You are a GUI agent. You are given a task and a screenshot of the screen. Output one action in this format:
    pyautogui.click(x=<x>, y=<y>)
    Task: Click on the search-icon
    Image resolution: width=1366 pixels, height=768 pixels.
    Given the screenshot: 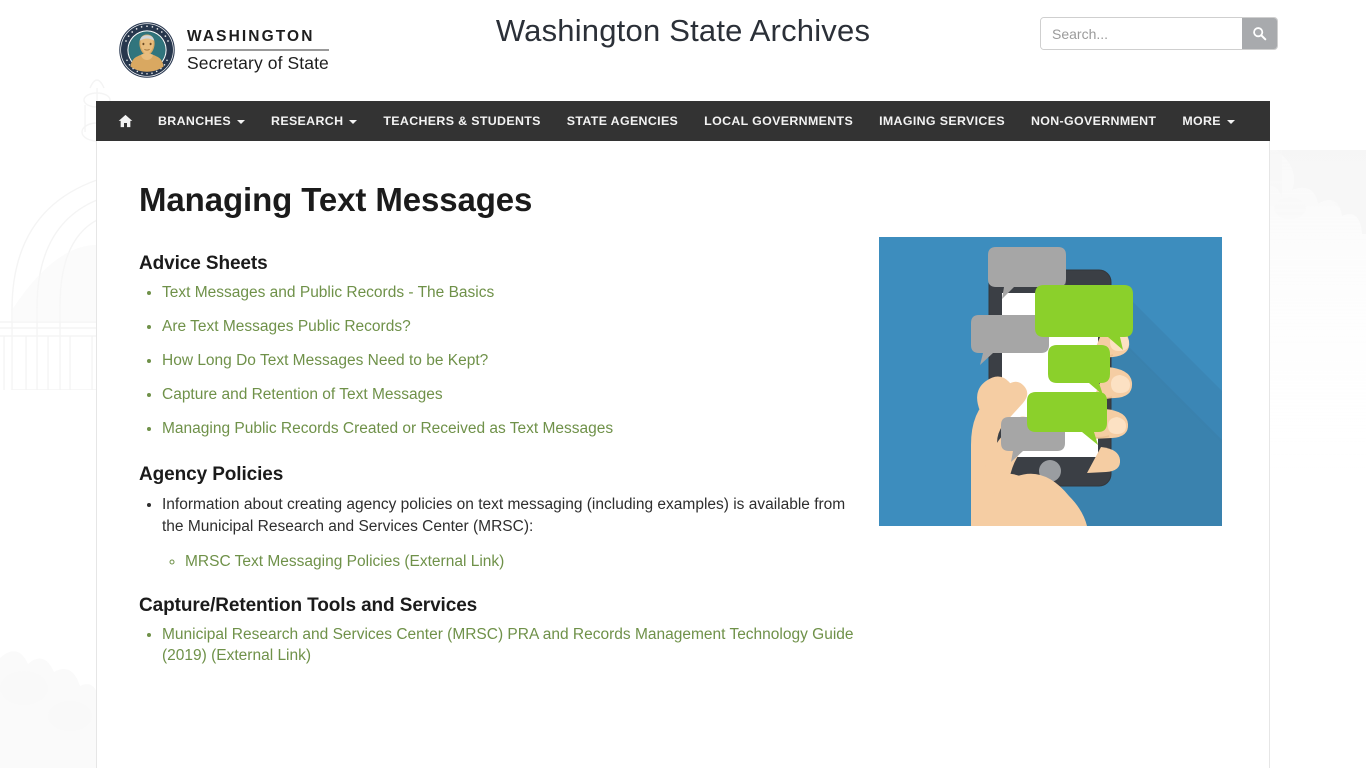 What is the action you would take?
    pyautogui.click(x=1259, y=34)
    